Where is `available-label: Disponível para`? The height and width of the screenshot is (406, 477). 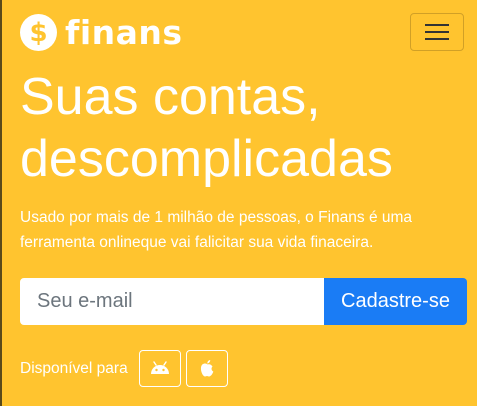 available-label: Disponível para is located at coordinates (74, 368).